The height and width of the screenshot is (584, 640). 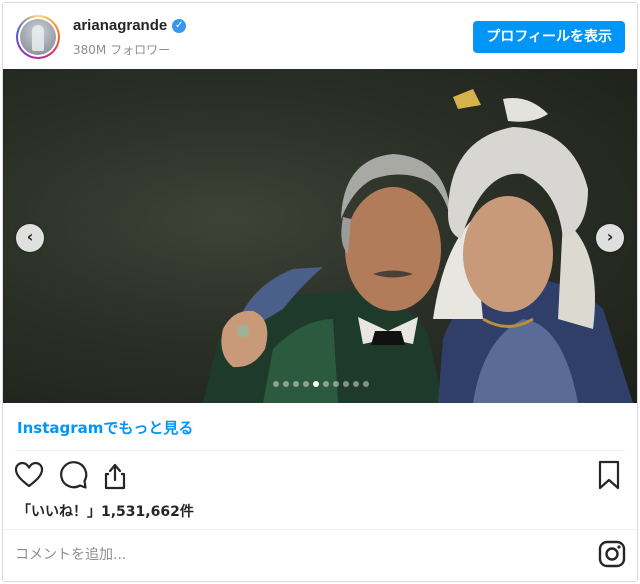 What do you see at coordinates (609, 475) in the screenshot?
I see `bookmark-icon` at bounding box center [609, 475].